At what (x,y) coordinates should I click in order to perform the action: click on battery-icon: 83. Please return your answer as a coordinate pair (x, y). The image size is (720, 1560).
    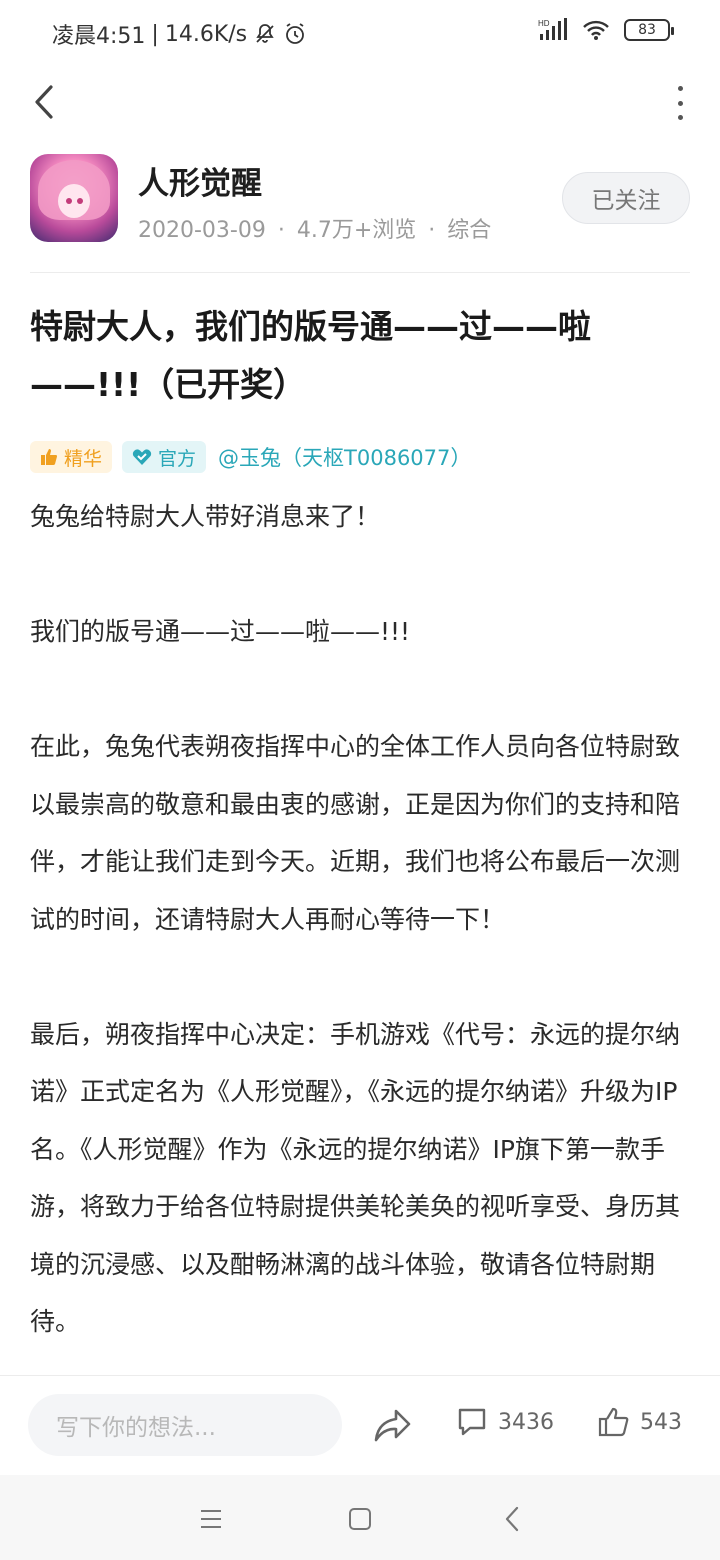
    Looking at the image, I should click on (649, 30).